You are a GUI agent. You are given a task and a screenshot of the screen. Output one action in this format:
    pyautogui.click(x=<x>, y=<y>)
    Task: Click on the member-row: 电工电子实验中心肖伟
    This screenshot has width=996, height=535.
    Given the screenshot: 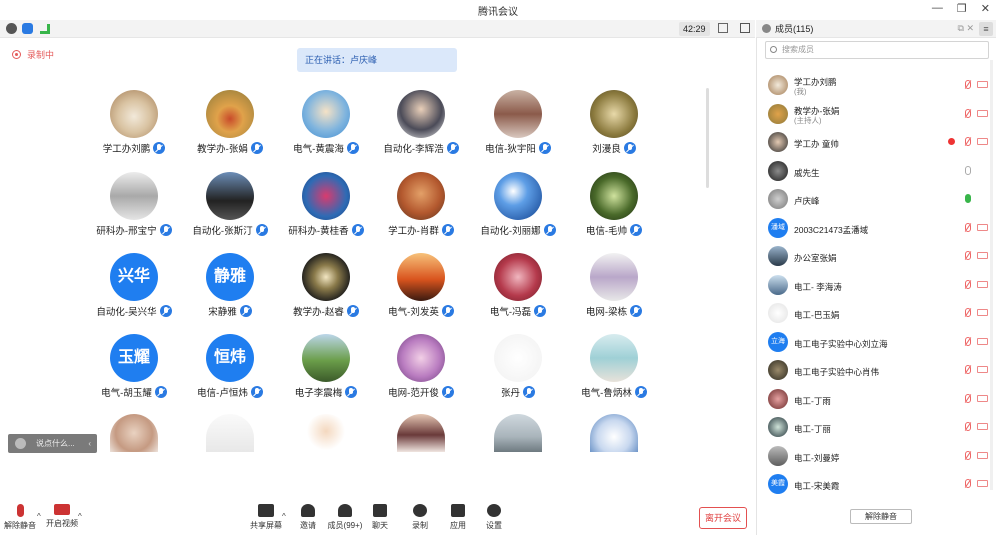 What is the action you would take?
    pyautogui.click(x=876, y=370)
    